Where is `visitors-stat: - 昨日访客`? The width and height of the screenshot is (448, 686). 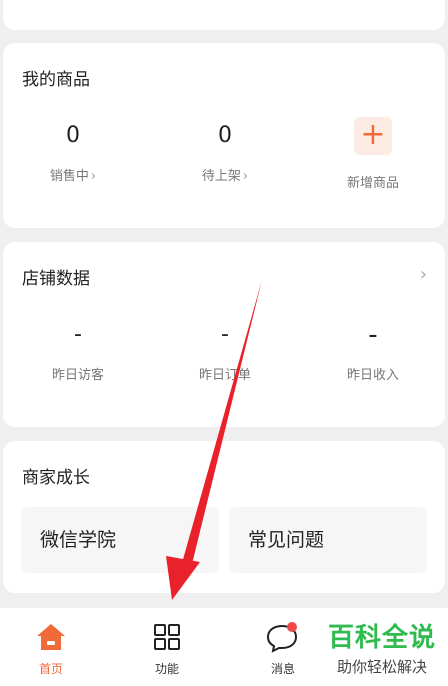 visitors-stat: - 昨日访客 is located at coordinates (78, 351).